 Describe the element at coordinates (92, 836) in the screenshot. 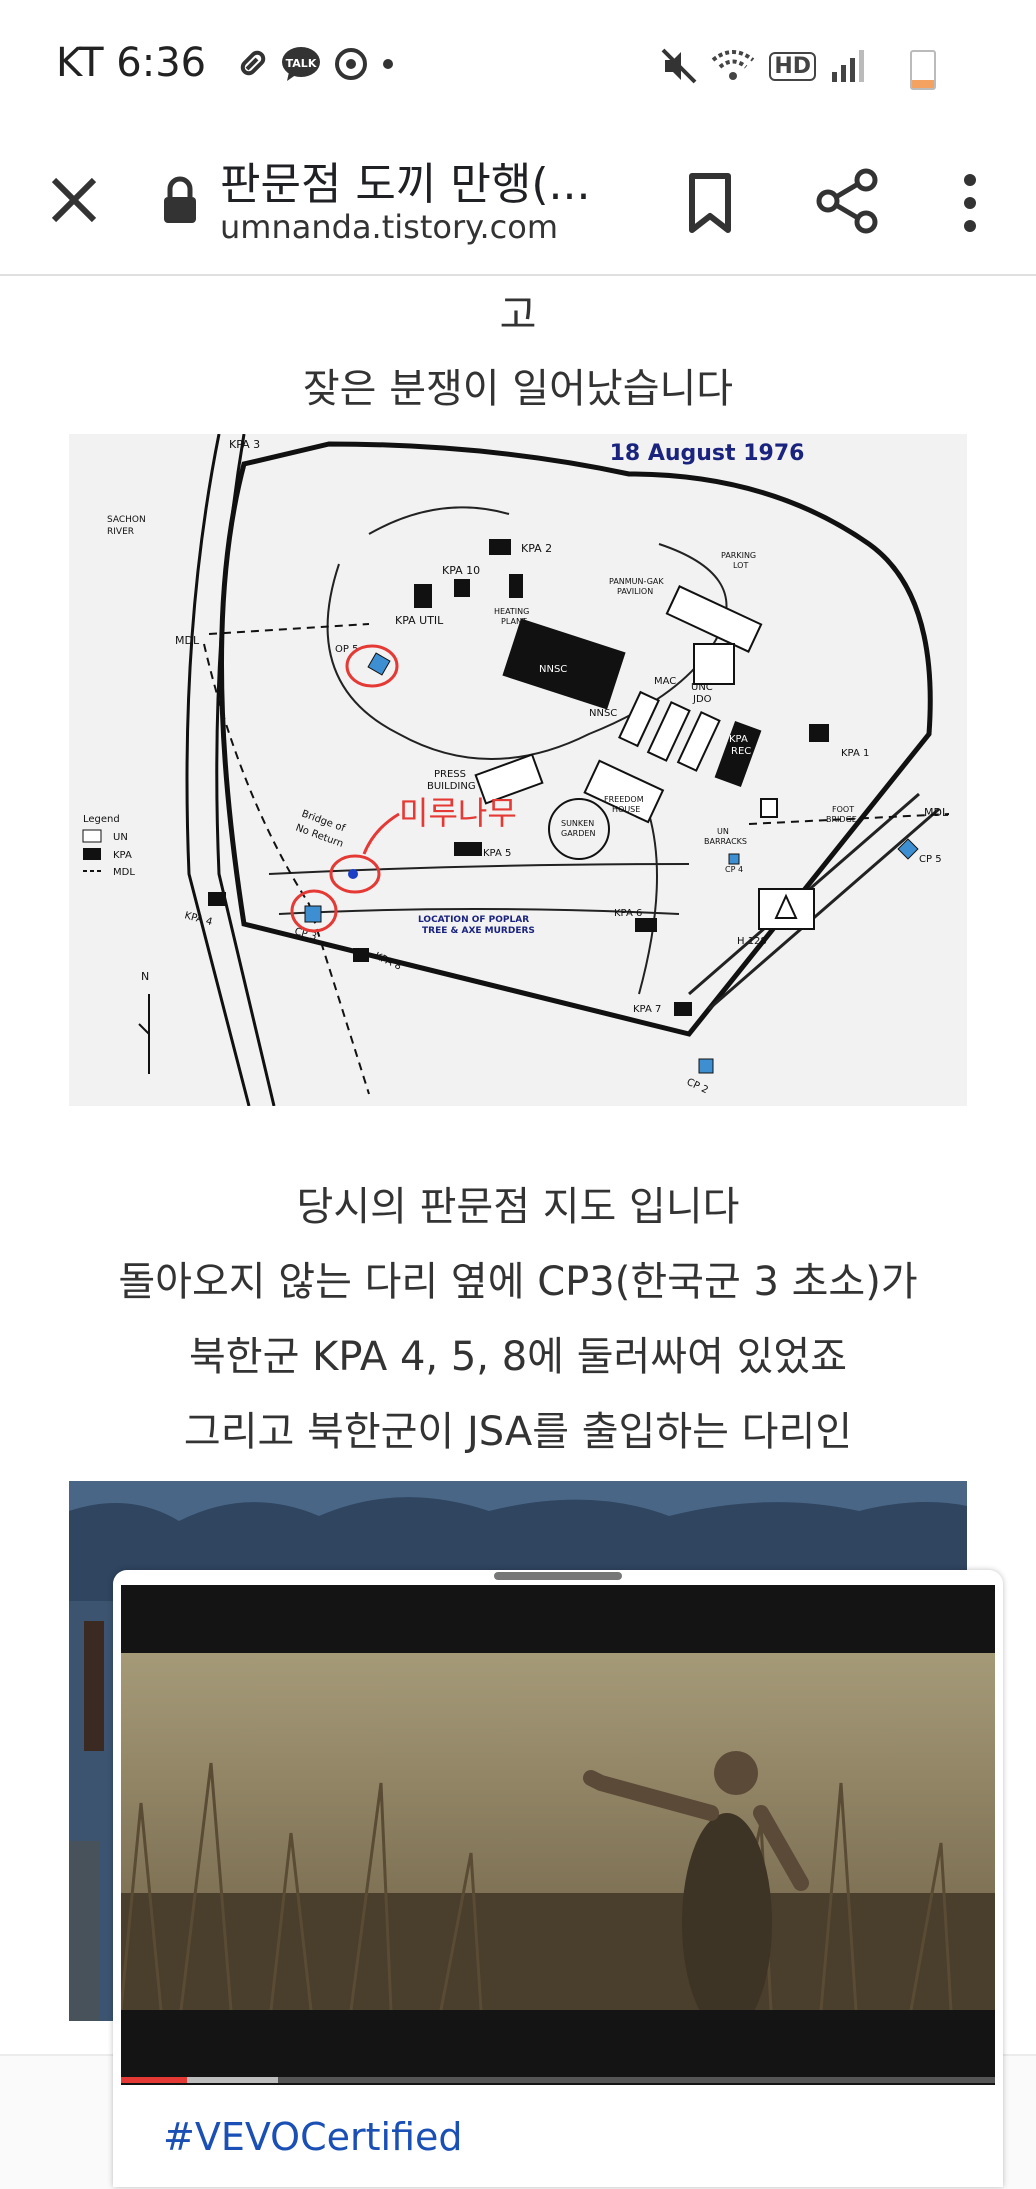

I see `map-legend-un-swatch` at that location.